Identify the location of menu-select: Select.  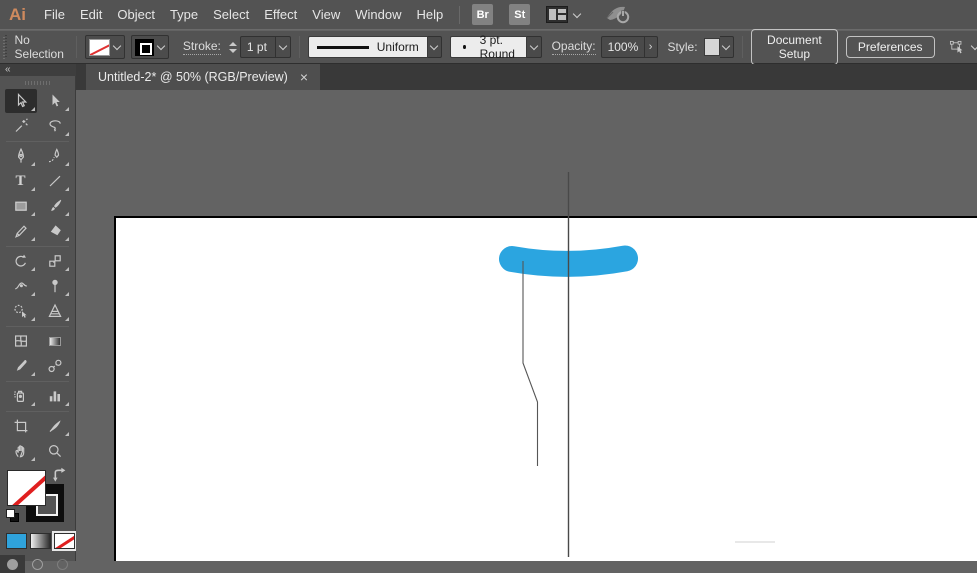
(231, 14).